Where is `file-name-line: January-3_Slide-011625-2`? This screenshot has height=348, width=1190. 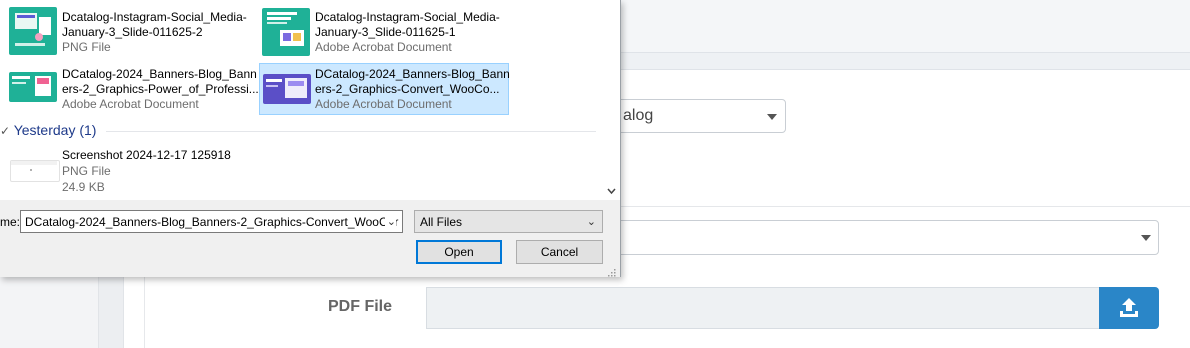 file-name-line: January-3_Slide-011625-2 is located at coordinates (132, 32).